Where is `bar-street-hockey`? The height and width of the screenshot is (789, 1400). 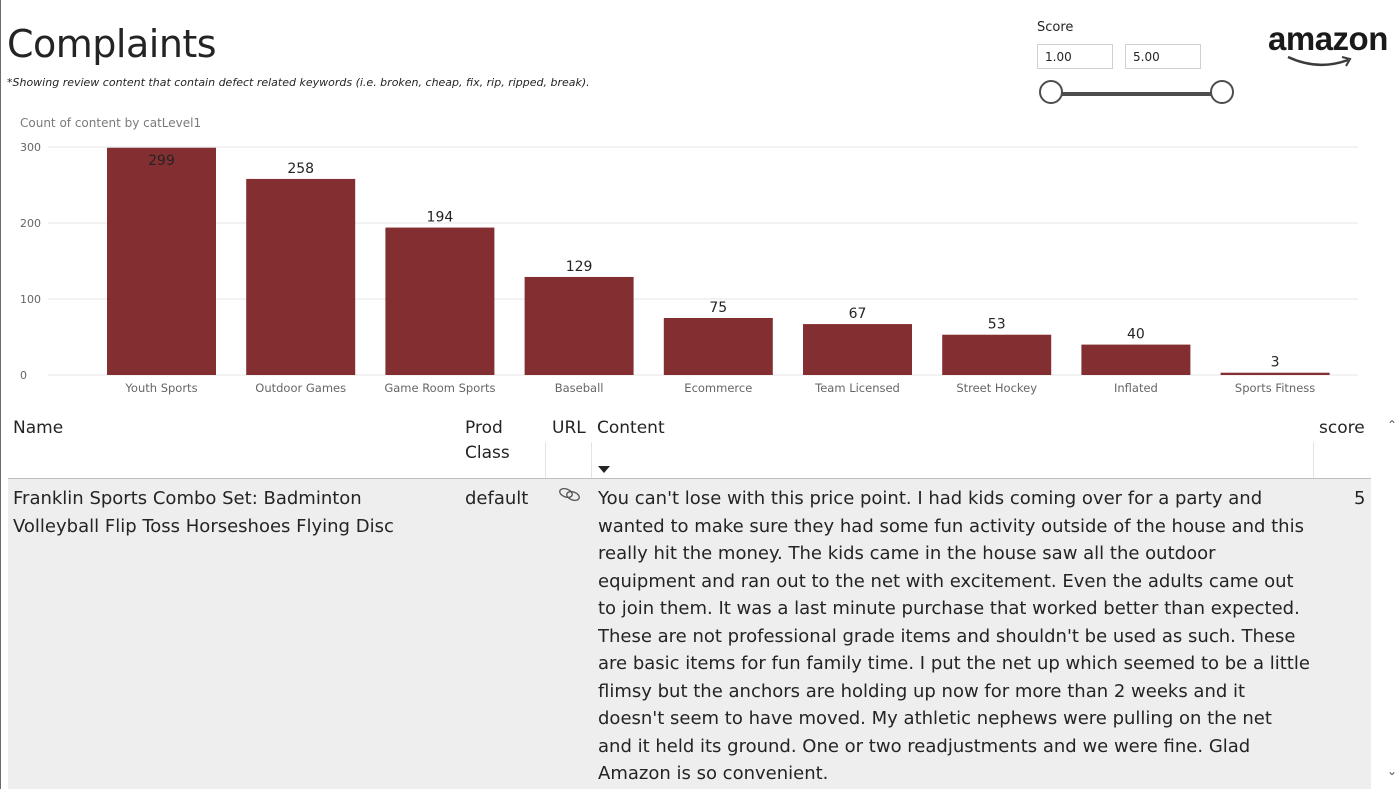
bar-street-hockey is located at coordinates (997, 354).